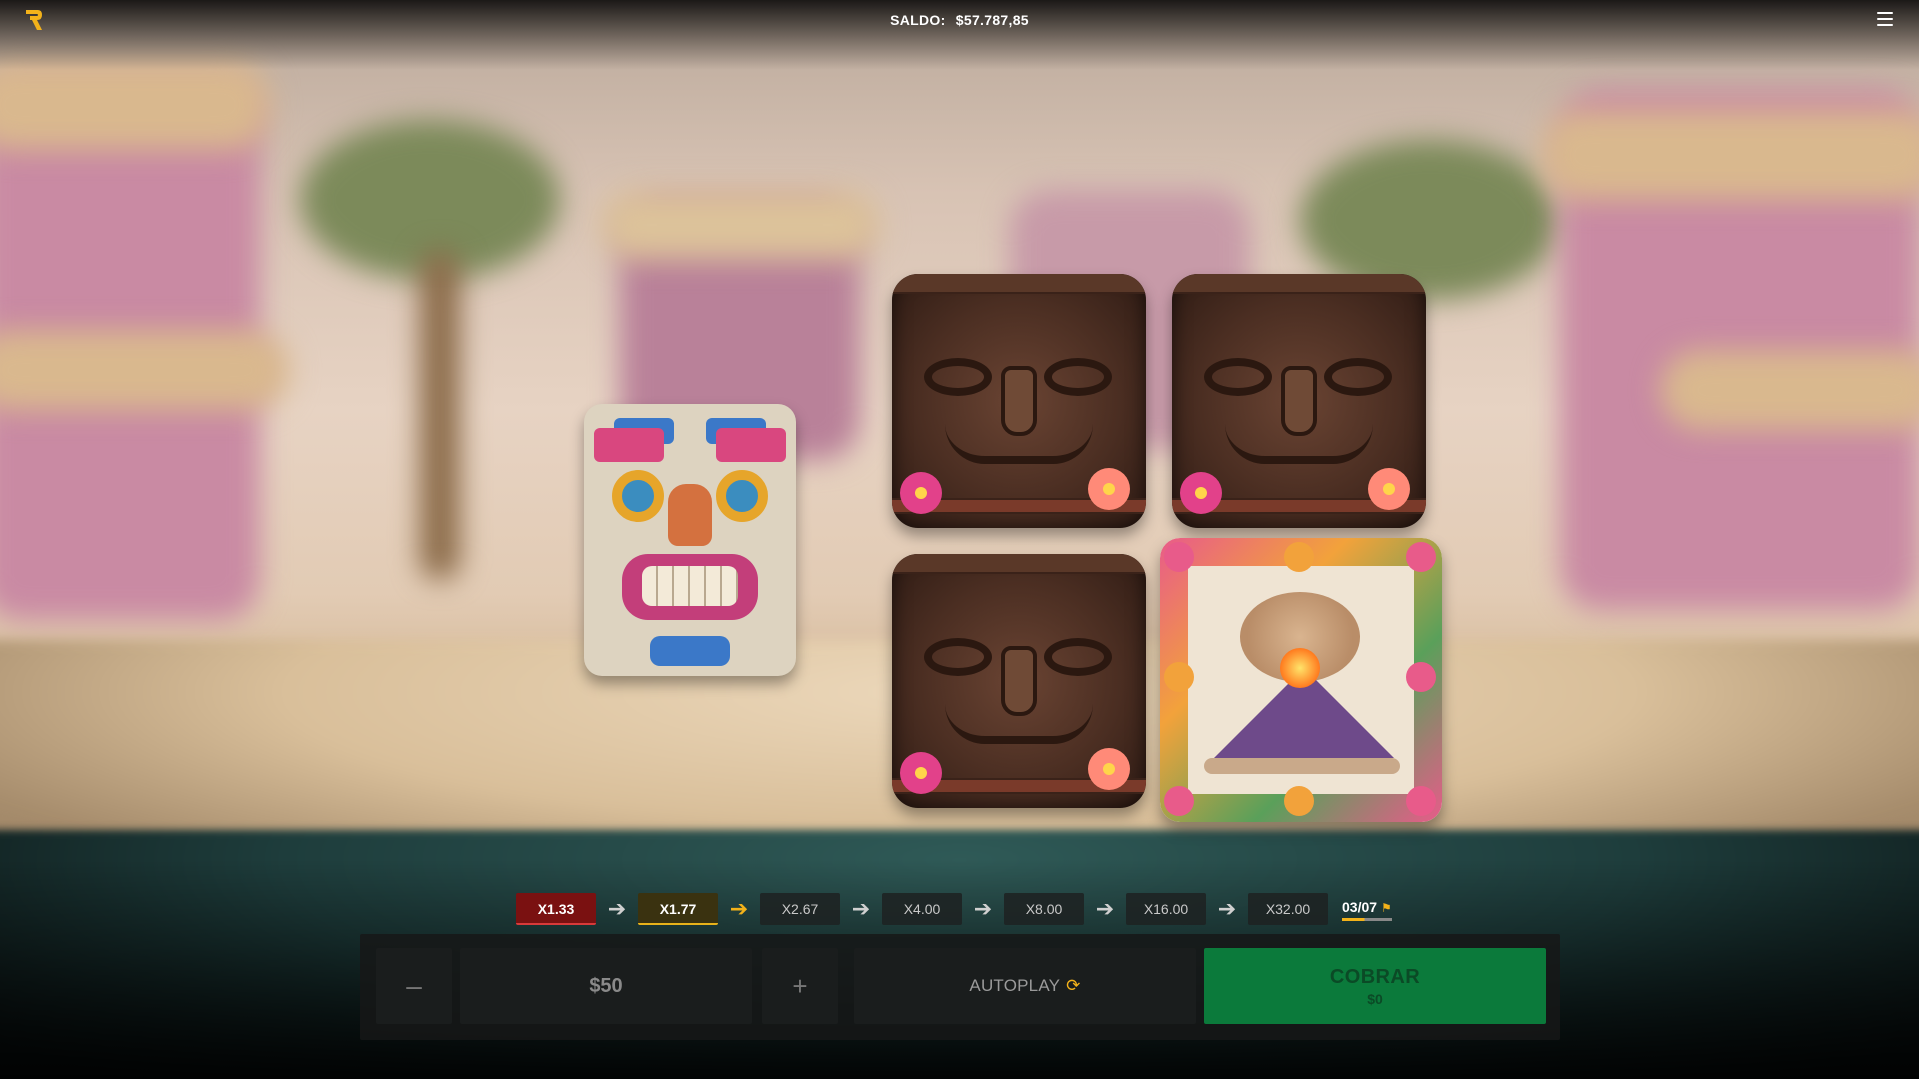  I want to click on volcano-fire, so click(1300, 668).